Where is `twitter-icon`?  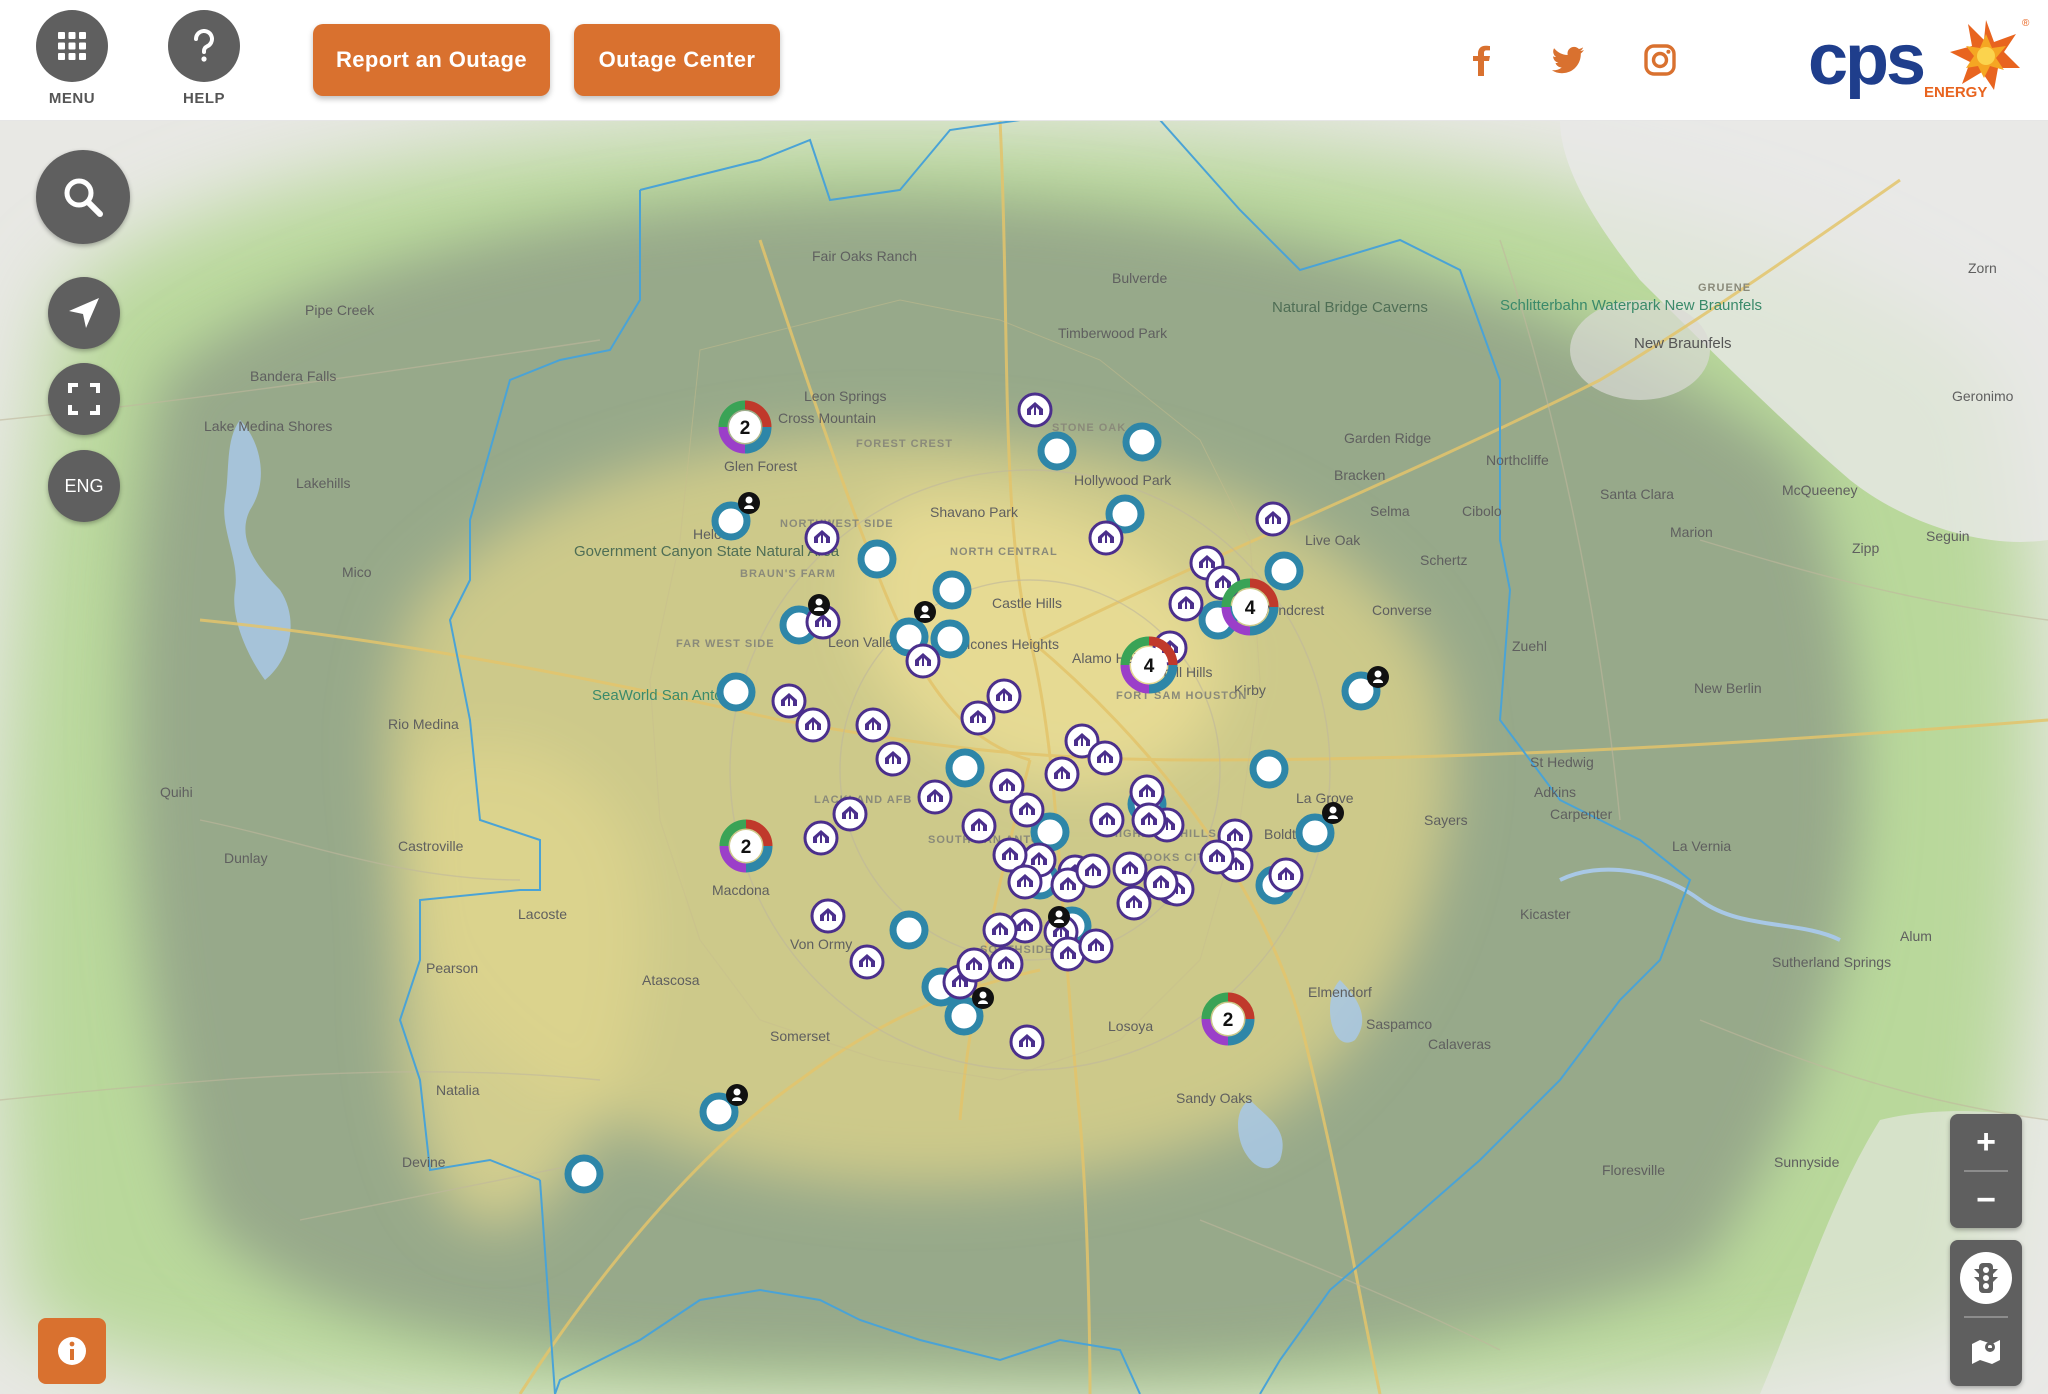
twitter-icon is located at coordinates (1568, 60).